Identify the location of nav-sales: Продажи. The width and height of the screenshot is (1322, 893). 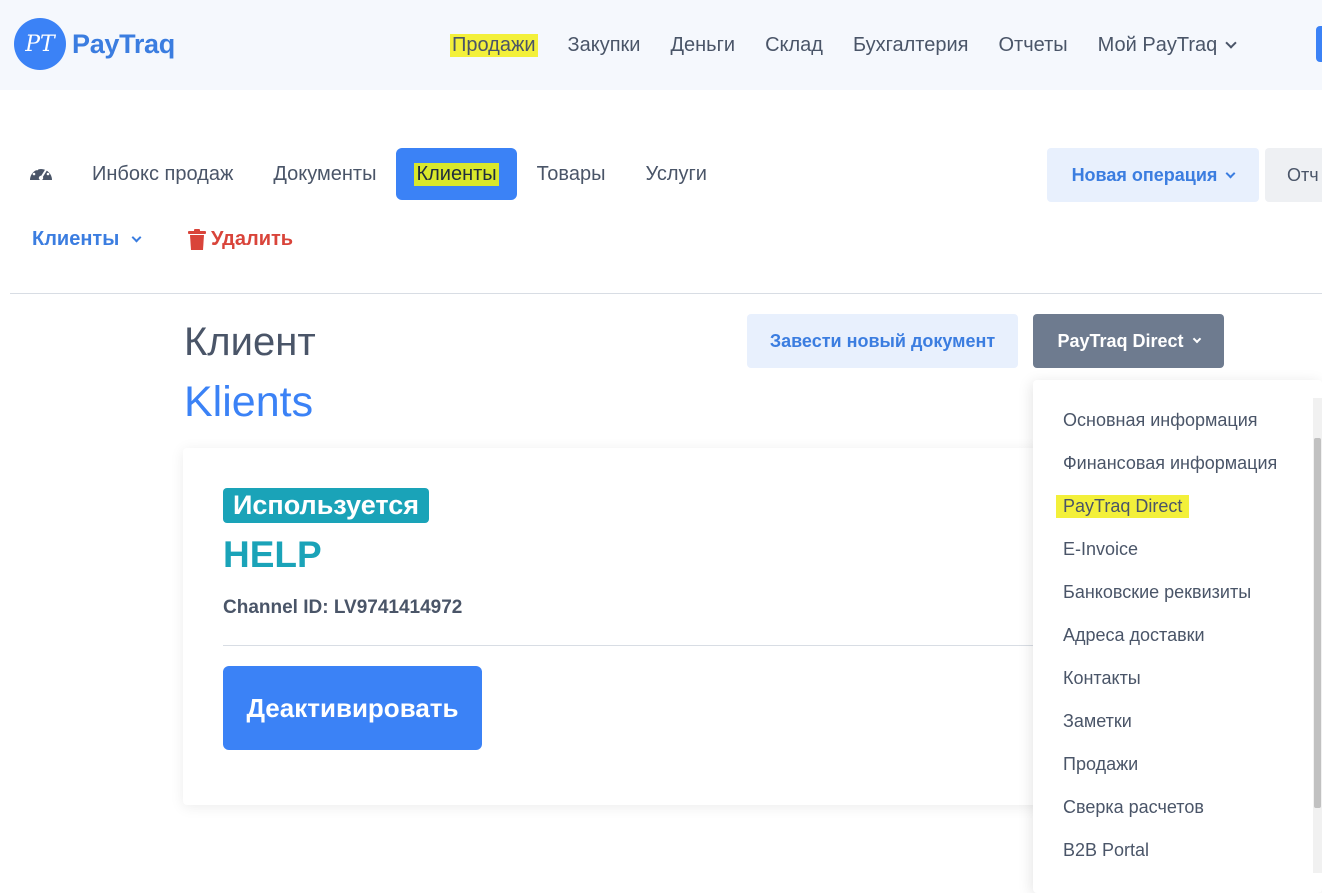
(494, 45).